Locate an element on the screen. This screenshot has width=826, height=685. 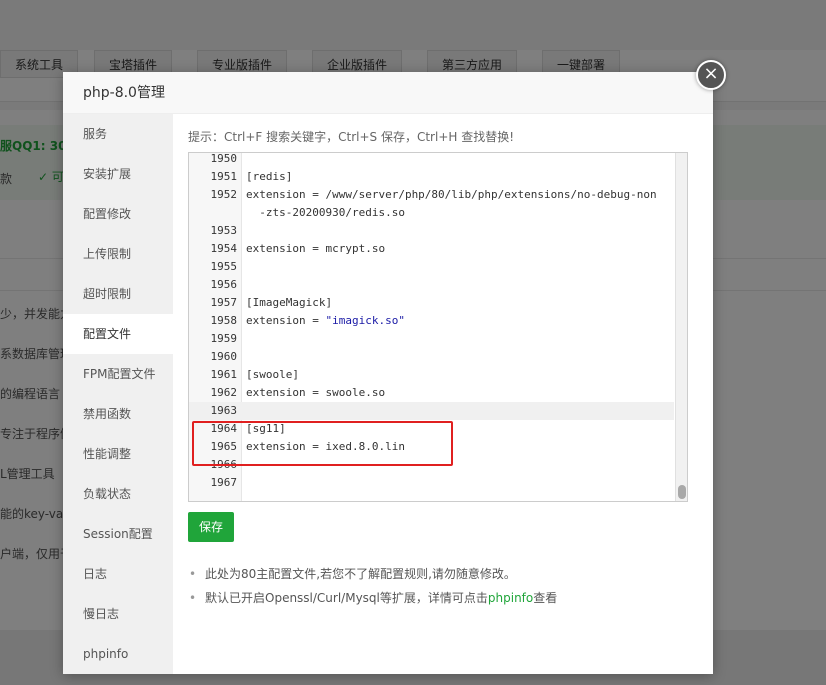
line-number: 1955 is located at coordinates (224, 266).